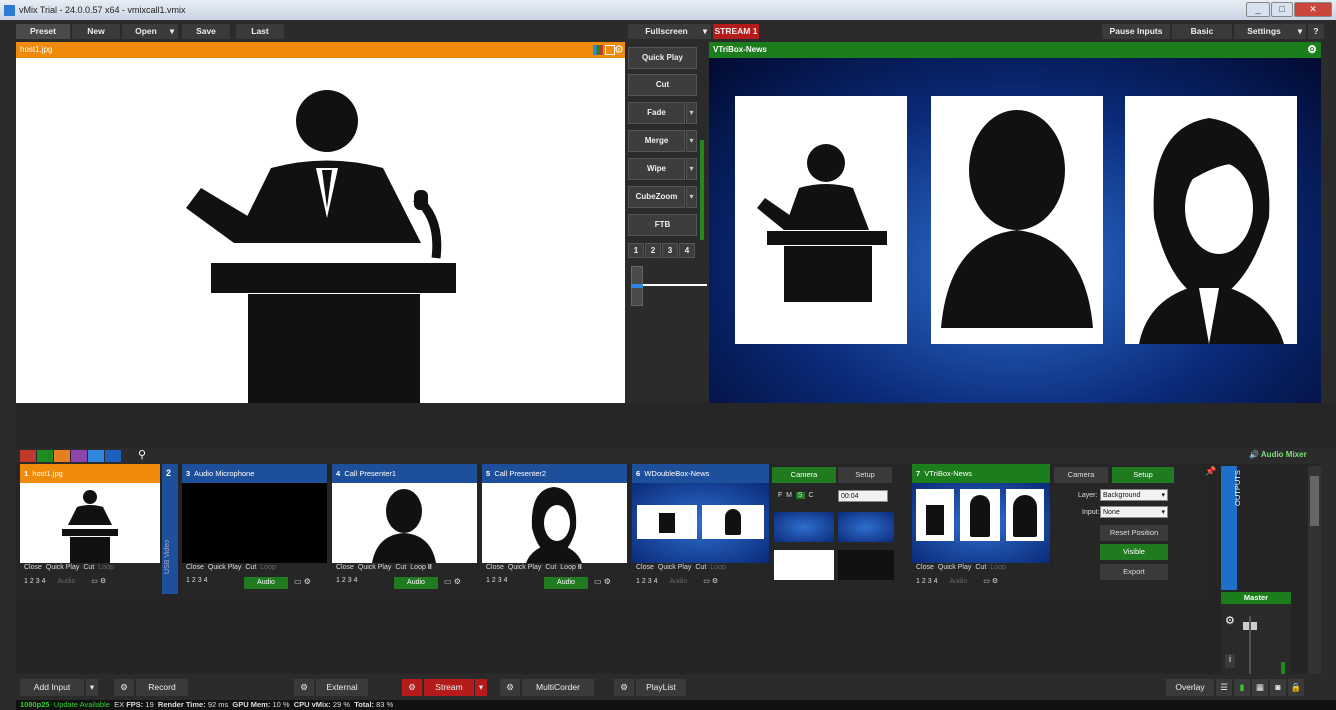  What do you see at coordinates (691, 141) in the screenshot?
I see `merge-dropdown-icon: ▾` at bounding box center [691, 141].